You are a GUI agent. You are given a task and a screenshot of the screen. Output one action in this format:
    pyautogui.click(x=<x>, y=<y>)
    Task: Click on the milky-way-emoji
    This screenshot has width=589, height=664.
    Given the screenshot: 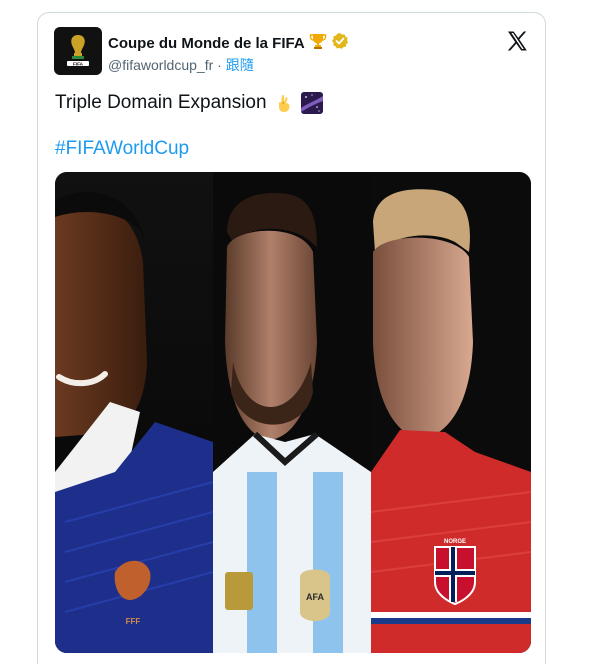 What is the action you would take?
    pyautogui.click(x=311, y=103)
    